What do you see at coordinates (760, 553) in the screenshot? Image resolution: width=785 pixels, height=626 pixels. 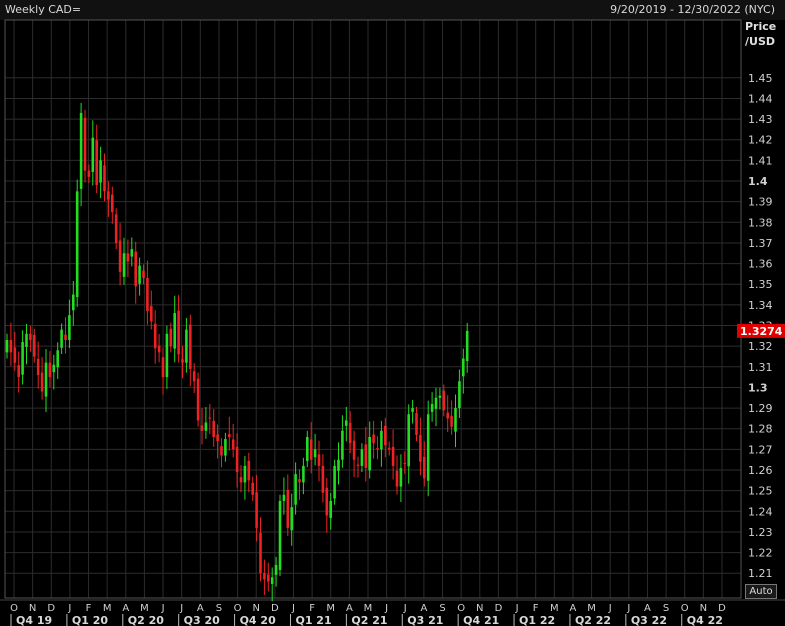 I see `y-tick-label: 1.22` at bounding box center [760, 553].